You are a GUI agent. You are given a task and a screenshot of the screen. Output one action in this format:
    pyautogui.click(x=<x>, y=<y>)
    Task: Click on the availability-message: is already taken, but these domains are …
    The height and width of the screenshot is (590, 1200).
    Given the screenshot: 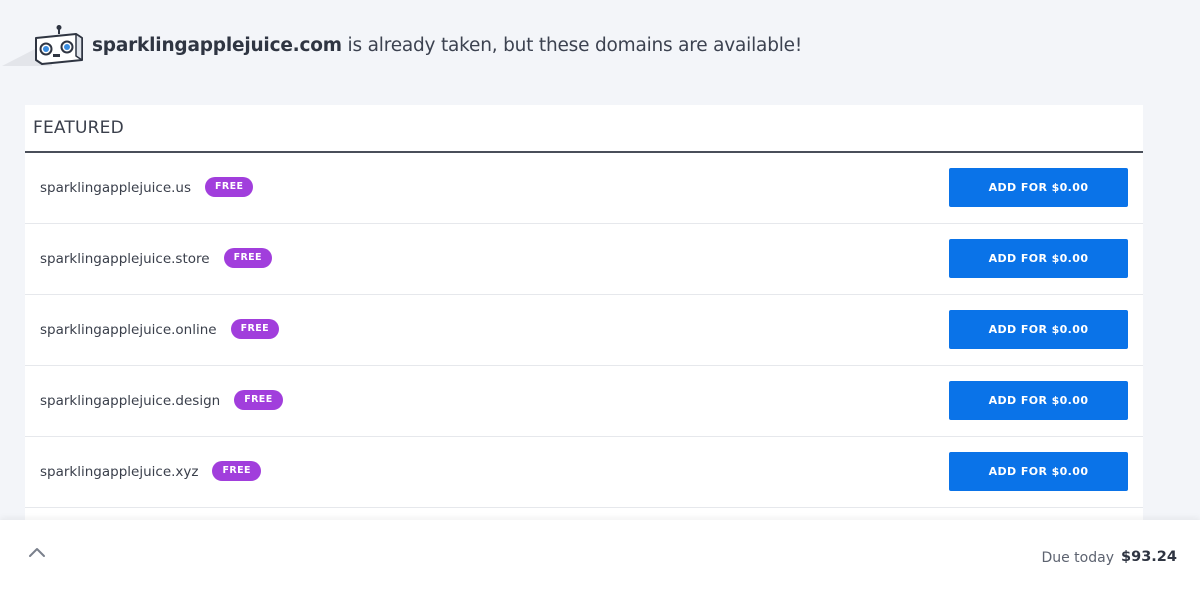 What is the action you would take?
    pyautogui.click(x=572, y=45)
    